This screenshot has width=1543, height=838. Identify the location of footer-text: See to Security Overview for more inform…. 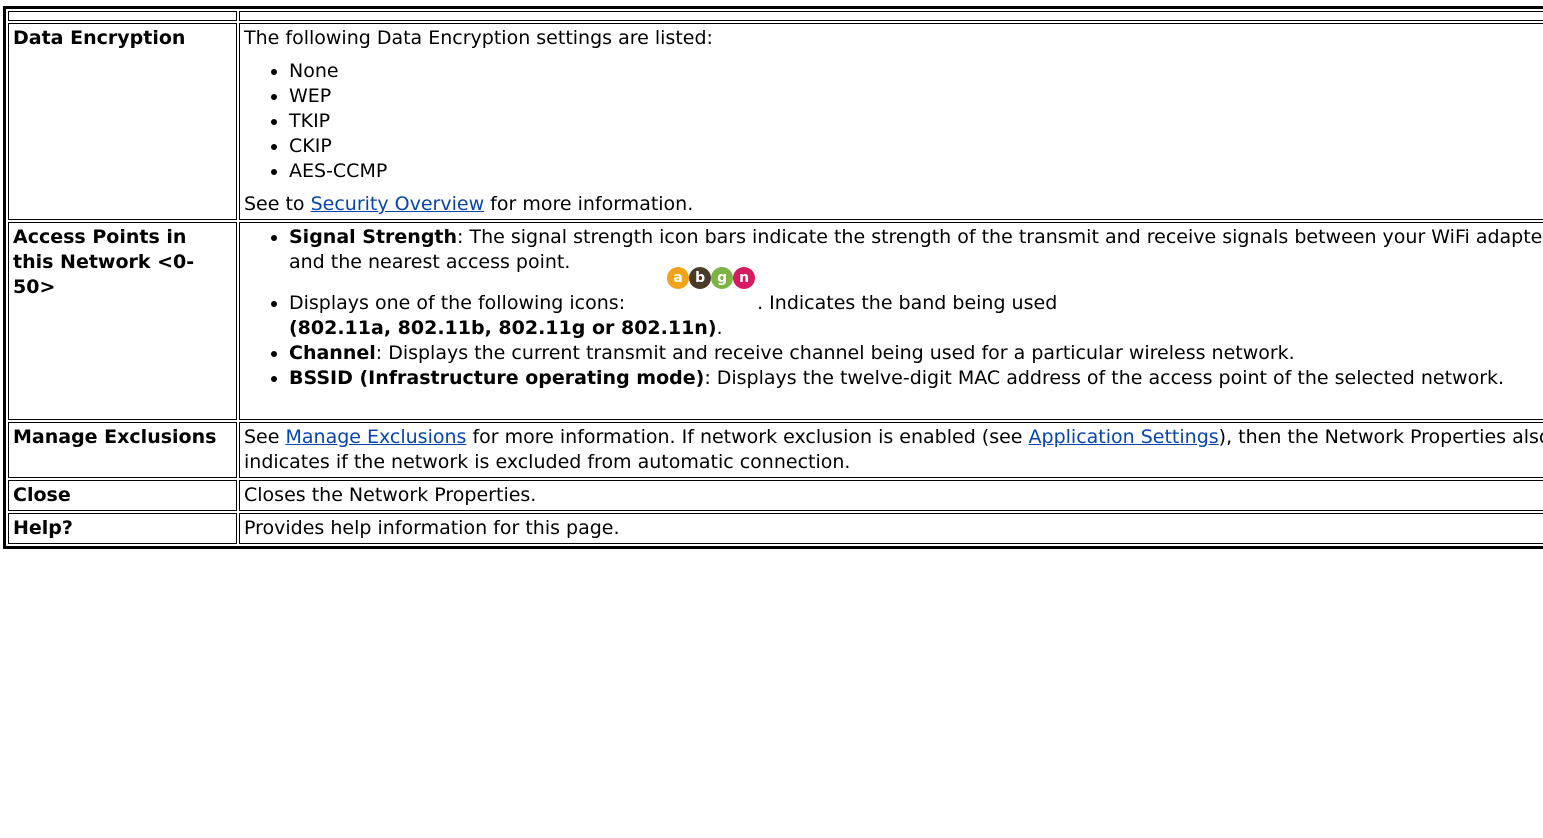
(893, 204).